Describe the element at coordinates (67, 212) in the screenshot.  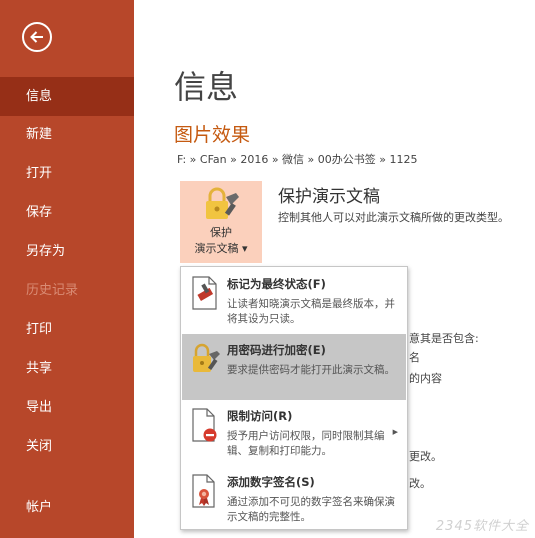
I see `sidebar-item-save: 保存` at that location.